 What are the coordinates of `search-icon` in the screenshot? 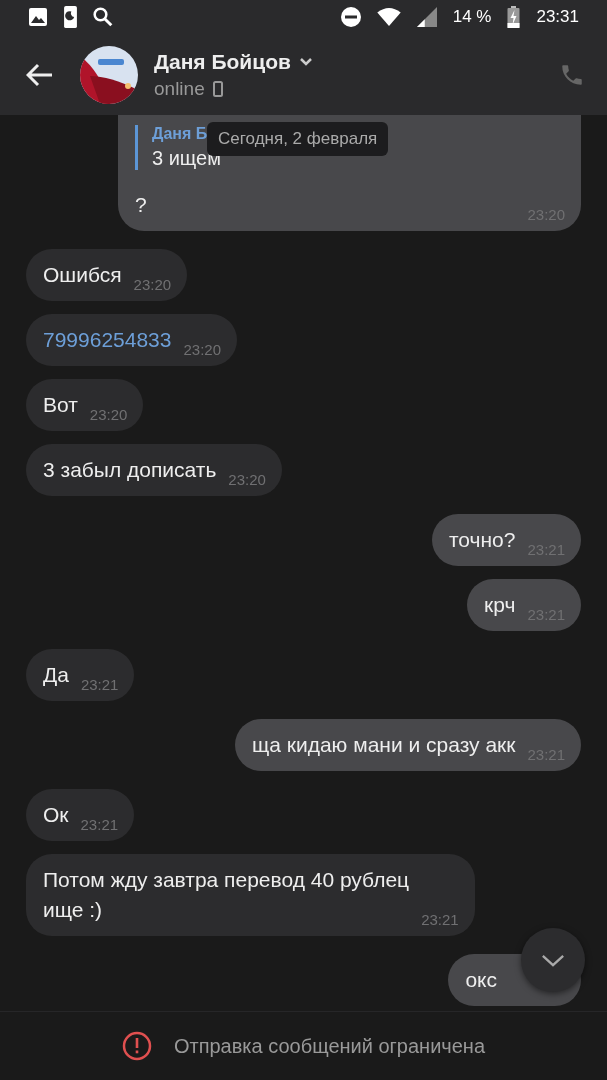 It's located at (103, 17).